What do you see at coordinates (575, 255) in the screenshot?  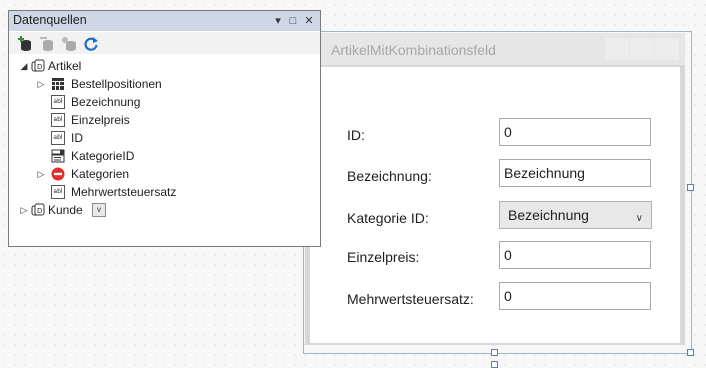 I see `einzelpreis-textbox: 0` at bounding box center [575, 255].